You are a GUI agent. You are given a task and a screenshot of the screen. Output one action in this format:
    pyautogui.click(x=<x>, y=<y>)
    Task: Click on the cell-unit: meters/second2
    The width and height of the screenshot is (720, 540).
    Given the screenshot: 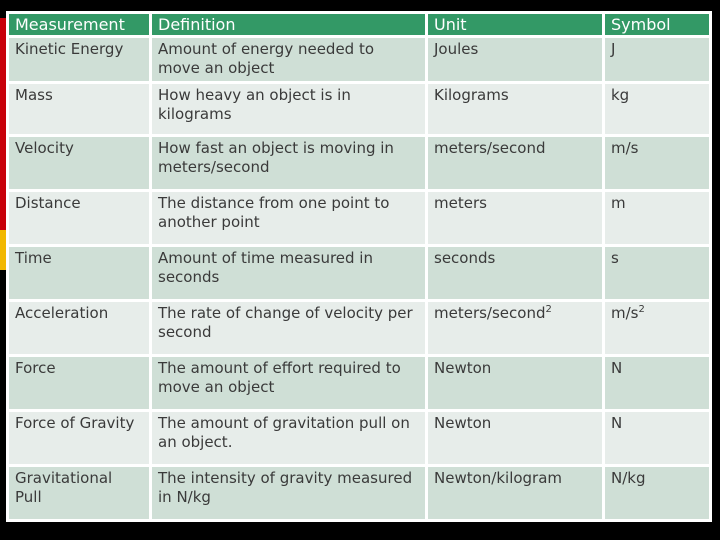 What is the action you would take?
    pyautogui.click(x=515, y=328)
    